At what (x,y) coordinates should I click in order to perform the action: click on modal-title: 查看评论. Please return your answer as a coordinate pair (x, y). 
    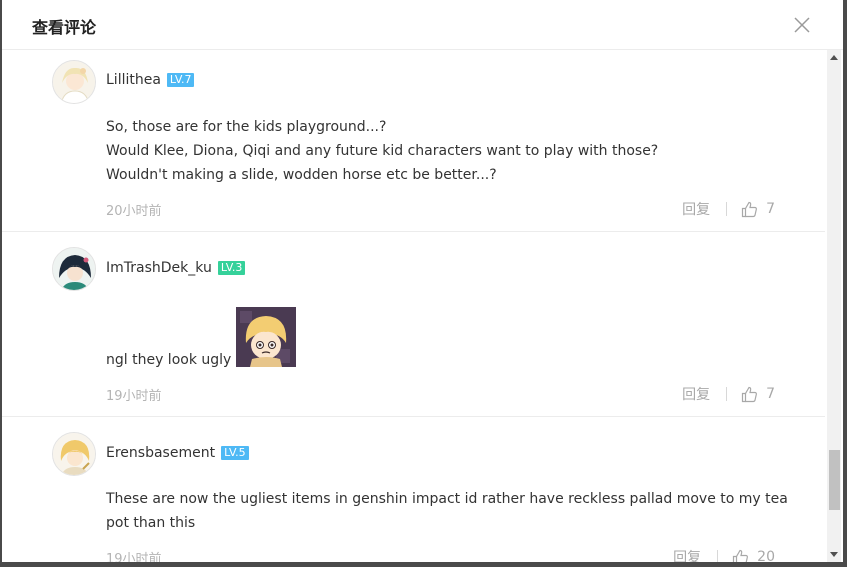
    Looking at the image, I should click on (64, 27).